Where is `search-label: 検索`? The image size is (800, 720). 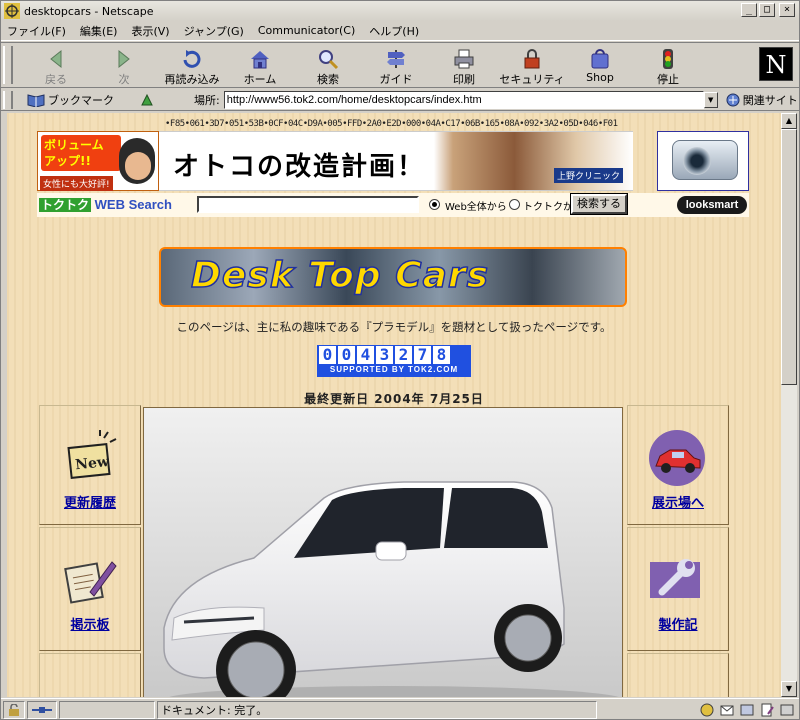 search-label: 検索 is located at coordinates (328, 79).